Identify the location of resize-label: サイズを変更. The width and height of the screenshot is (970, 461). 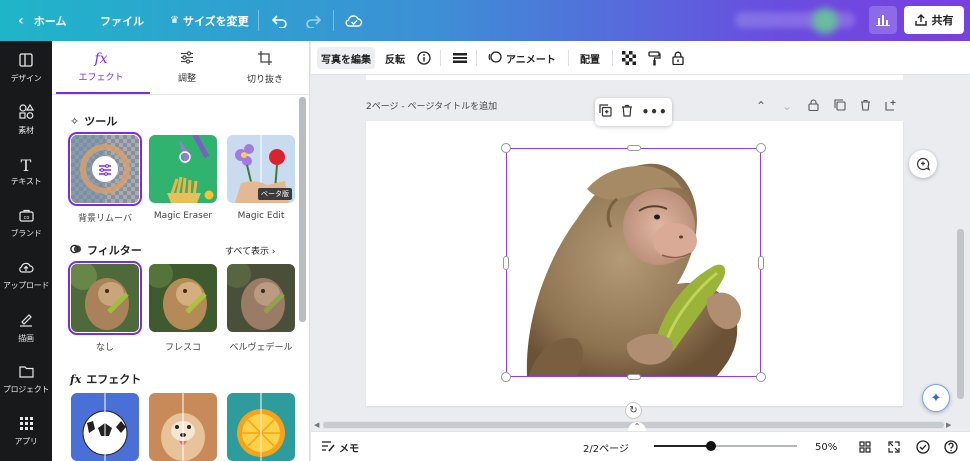
(215, 21).